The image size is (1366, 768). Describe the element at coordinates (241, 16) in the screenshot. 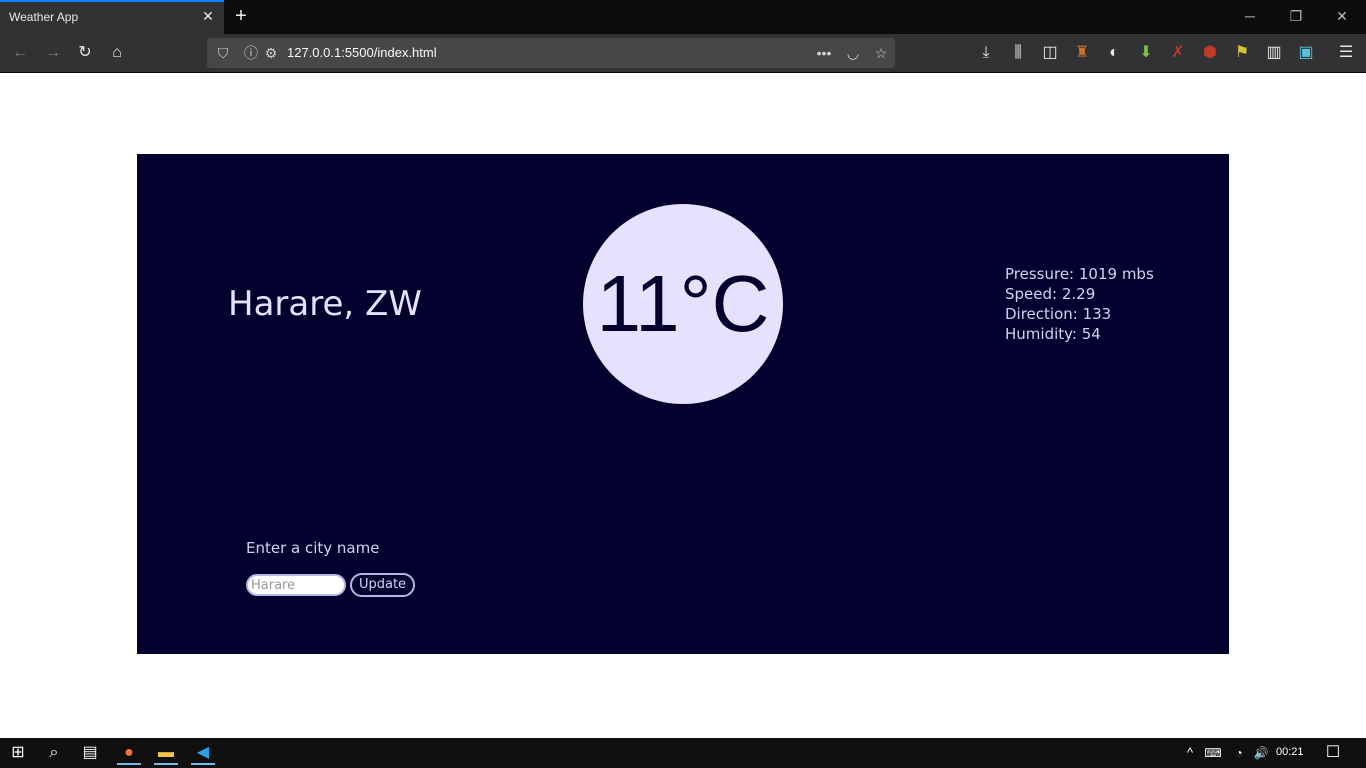

I see `new-tab-button: +` at that location.